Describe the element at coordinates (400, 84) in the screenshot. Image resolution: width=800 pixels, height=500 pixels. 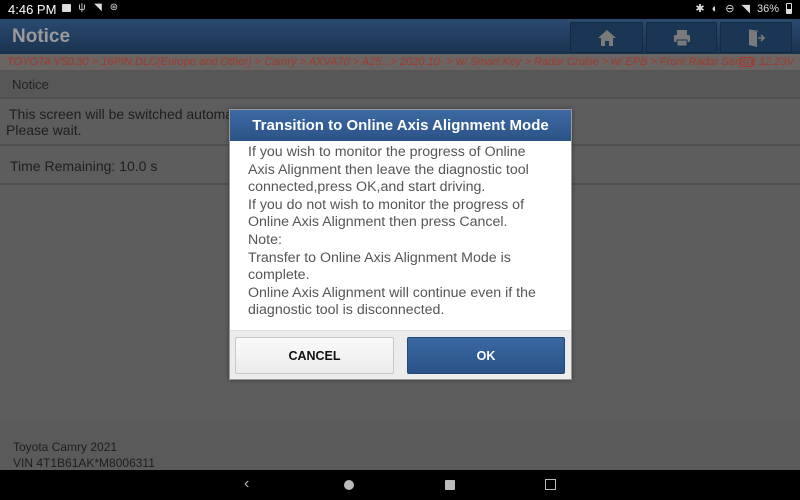
I see `section-title: Notice` at that location.